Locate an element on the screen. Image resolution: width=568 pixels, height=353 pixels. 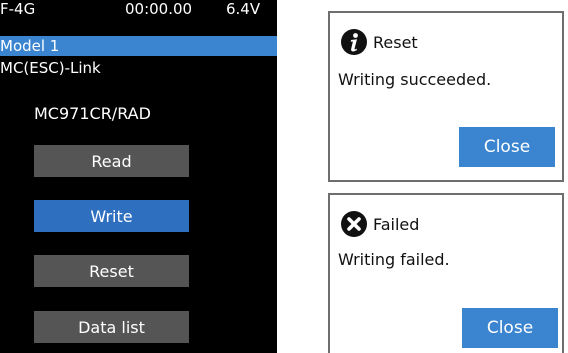
voltage-readout: 6.4V is located at coordinates (243, 9).